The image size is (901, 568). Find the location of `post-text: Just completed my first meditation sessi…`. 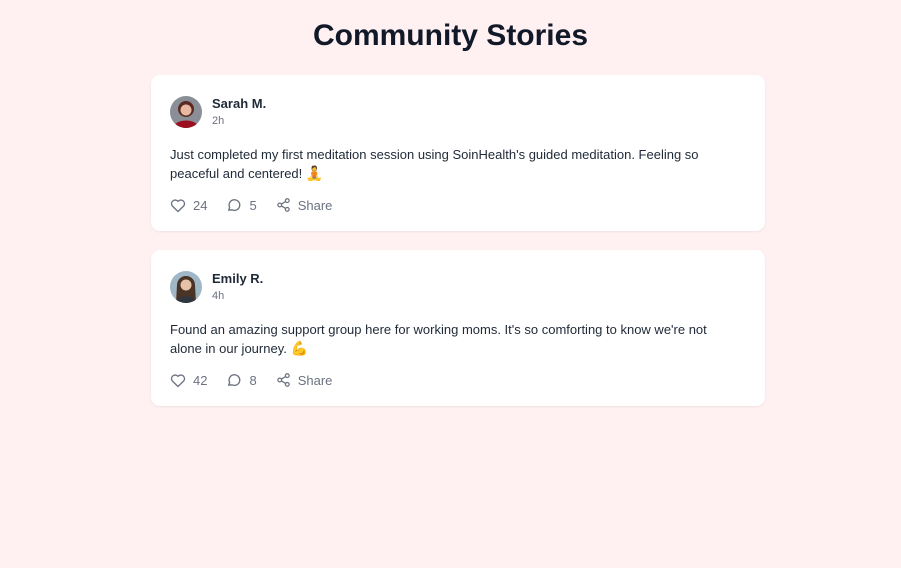

post-text: Just completed my first meditation sessi… is located at coordinates (458, 164).